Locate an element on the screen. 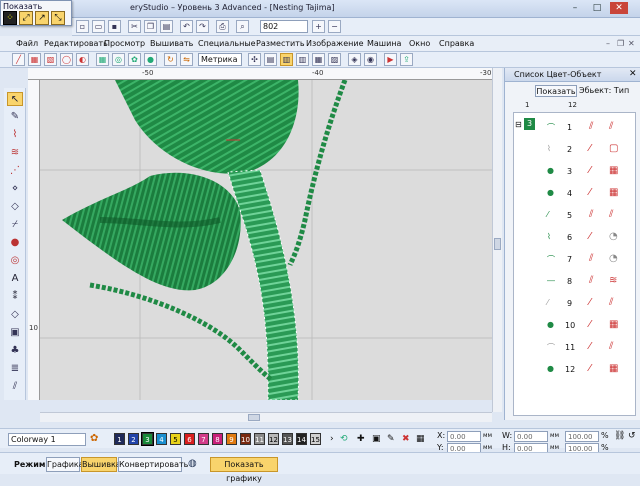 This screenshot has height=486, width=640. thread-swatch: 12 is located at coordinates (273, 439).